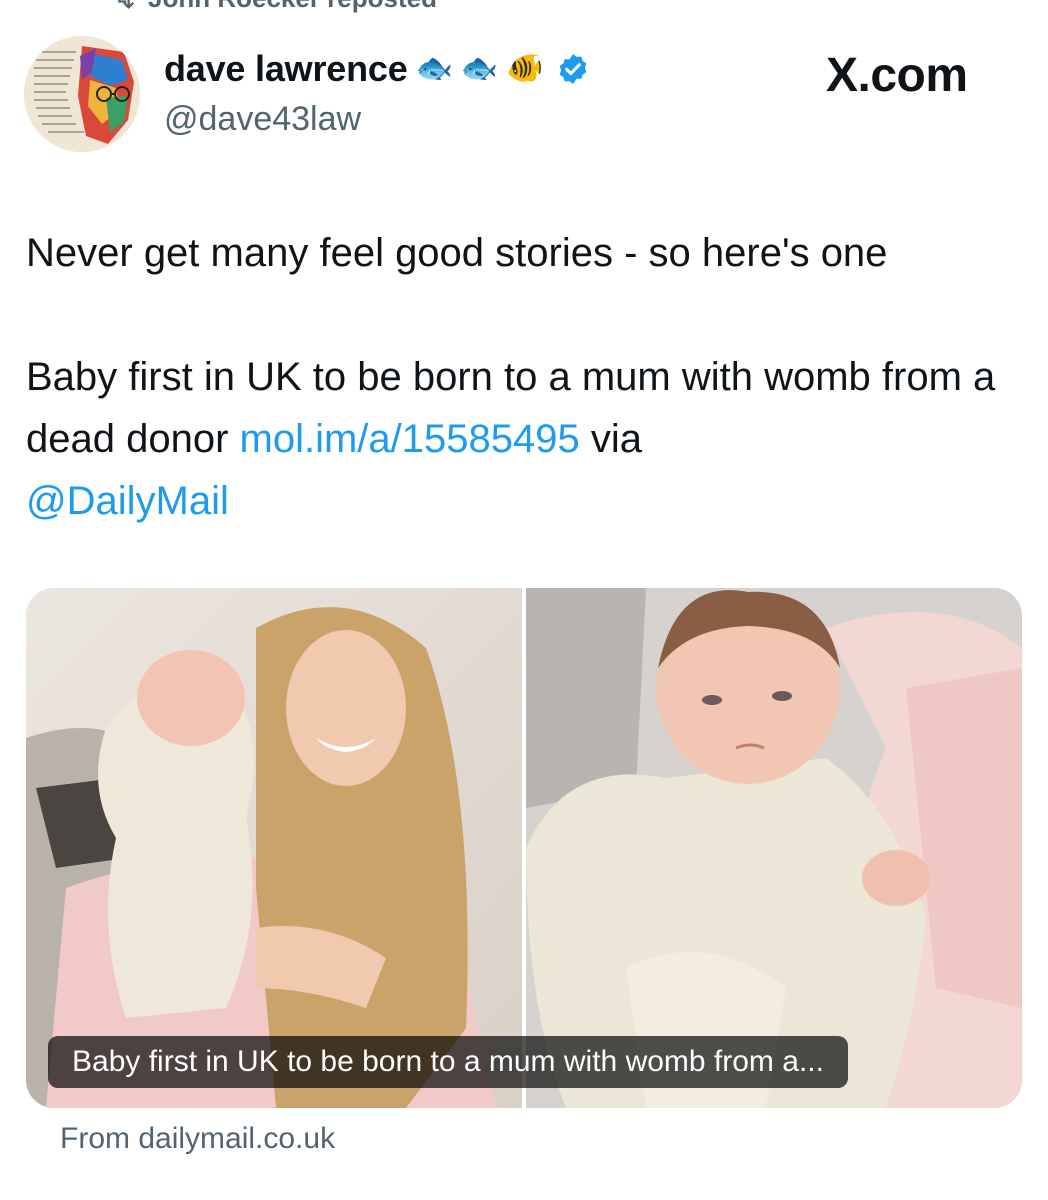  What do you see at coordinates (126, 4) in the screenshot?
I see `repost-icon` at bounding box center [126, 4].